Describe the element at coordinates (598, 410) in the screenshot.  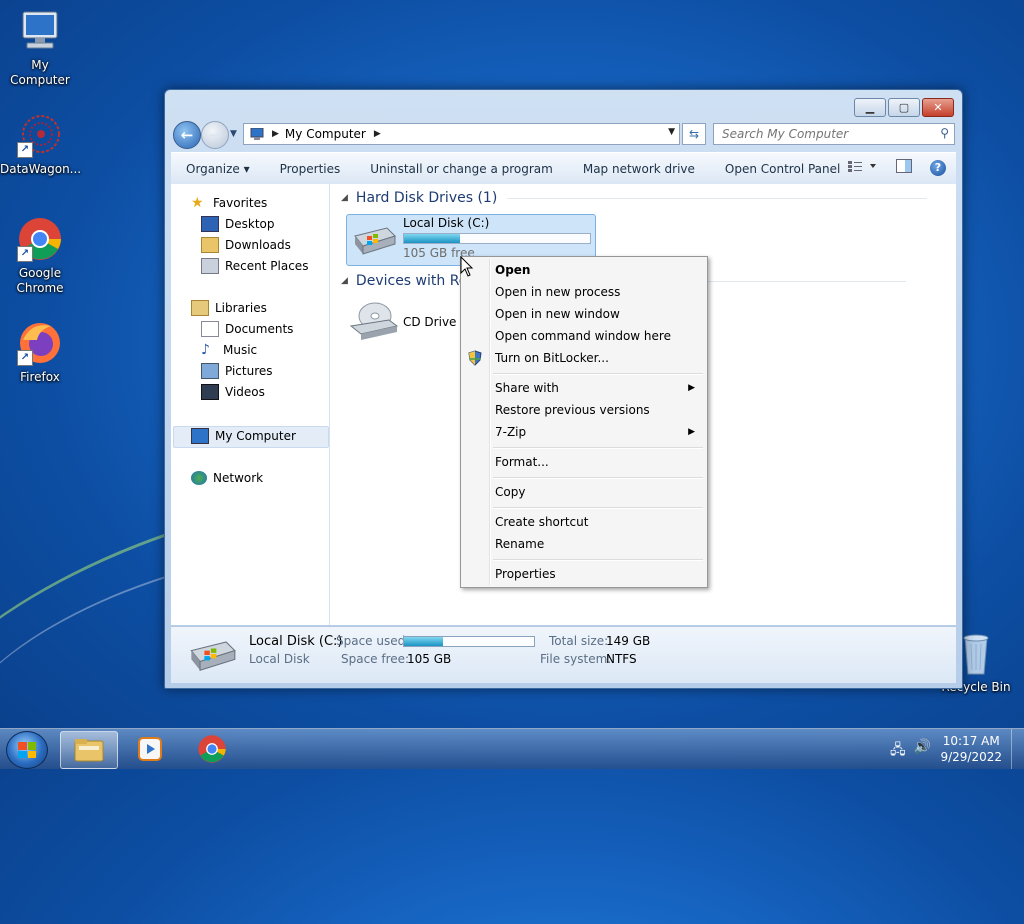
I see `menu-item-restore-previous-versions: Restore previous versions` at that location.